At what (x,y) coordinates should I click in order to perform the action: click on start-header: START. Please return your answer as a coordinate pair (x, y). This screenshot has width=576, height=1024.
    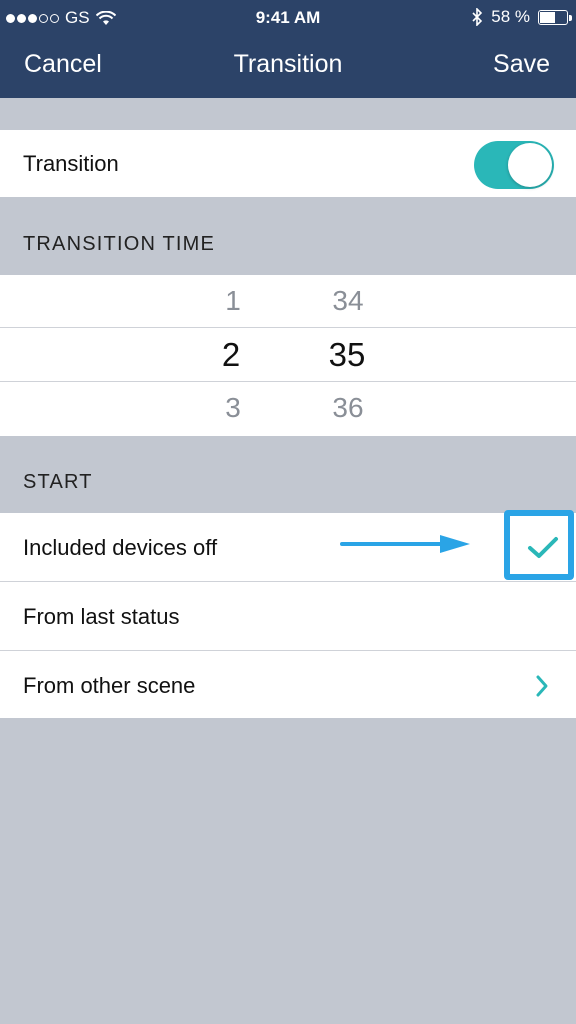
    Looking at the image, I should click on (58, 482).